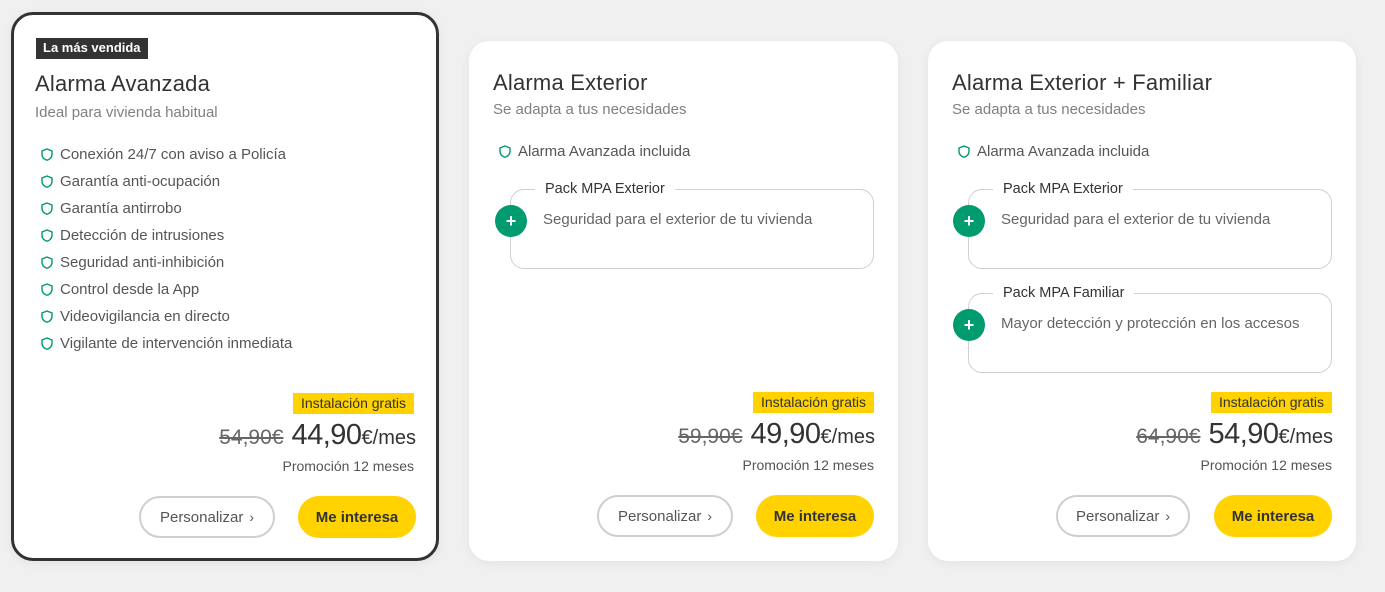 This screenshot has width=1385, height=592. I want to click on plan-title: Alarma Exterior, so click(570, 82).